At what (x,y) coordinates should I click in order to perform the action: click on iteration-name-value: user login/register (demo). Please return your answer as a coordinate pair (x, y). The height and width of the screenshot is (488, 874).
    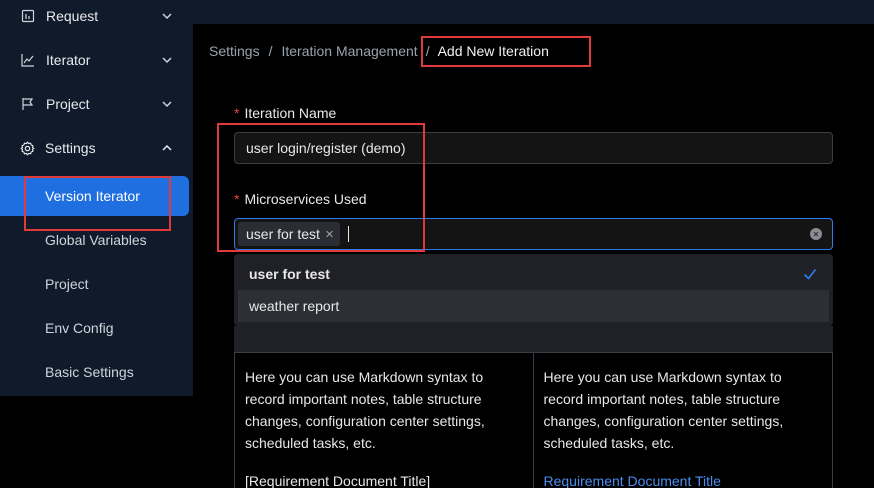
    Looking at the image, I should click on (326, 148).